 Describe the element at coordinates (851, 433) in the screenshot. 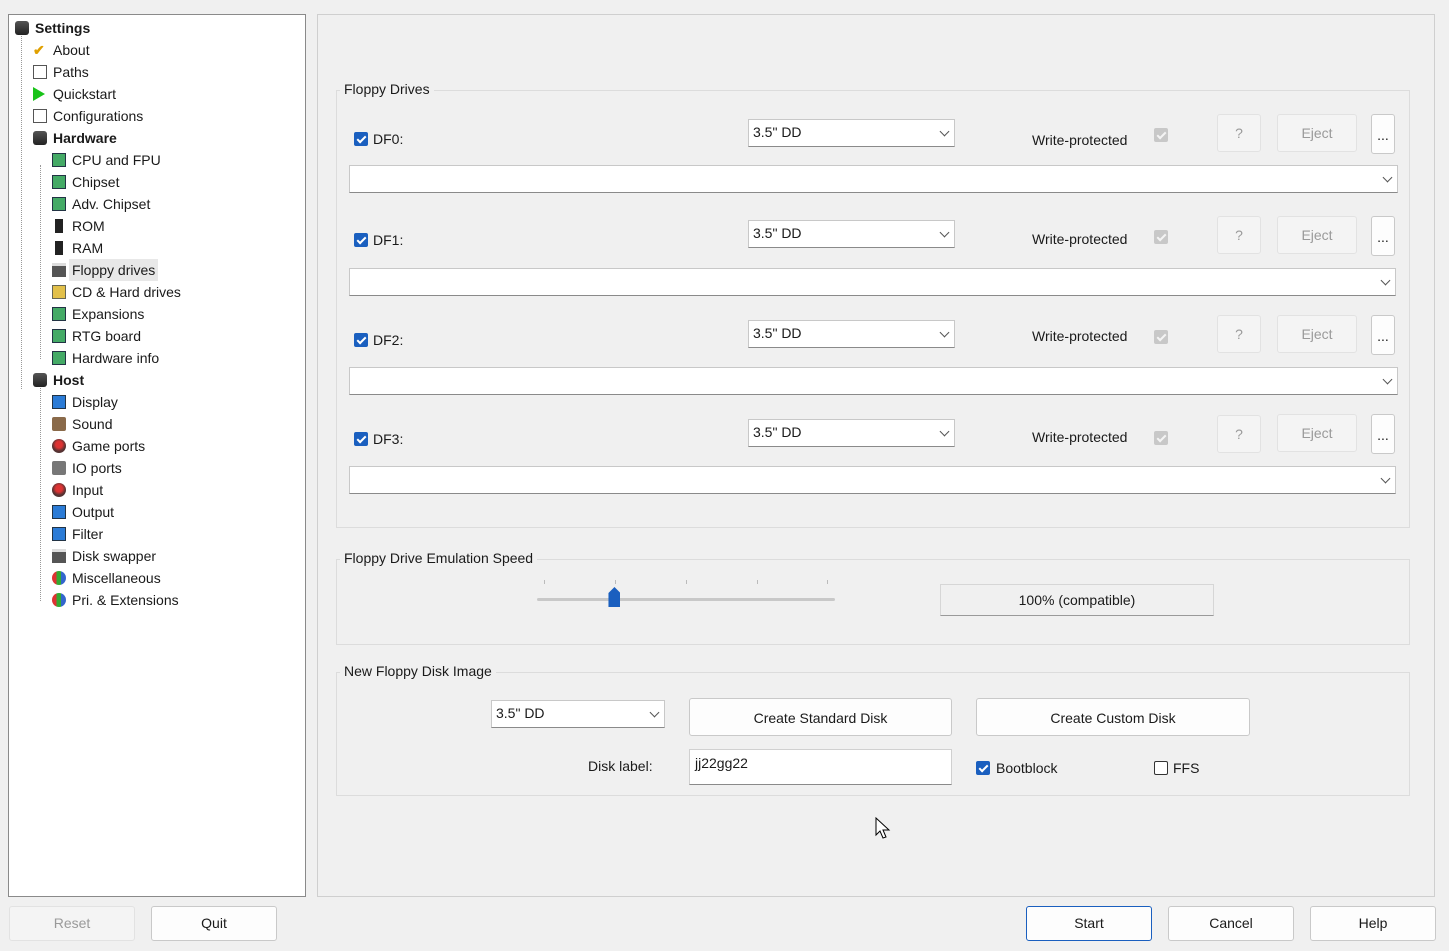

I see `df3-type-select: 3.5" DD` at that location.